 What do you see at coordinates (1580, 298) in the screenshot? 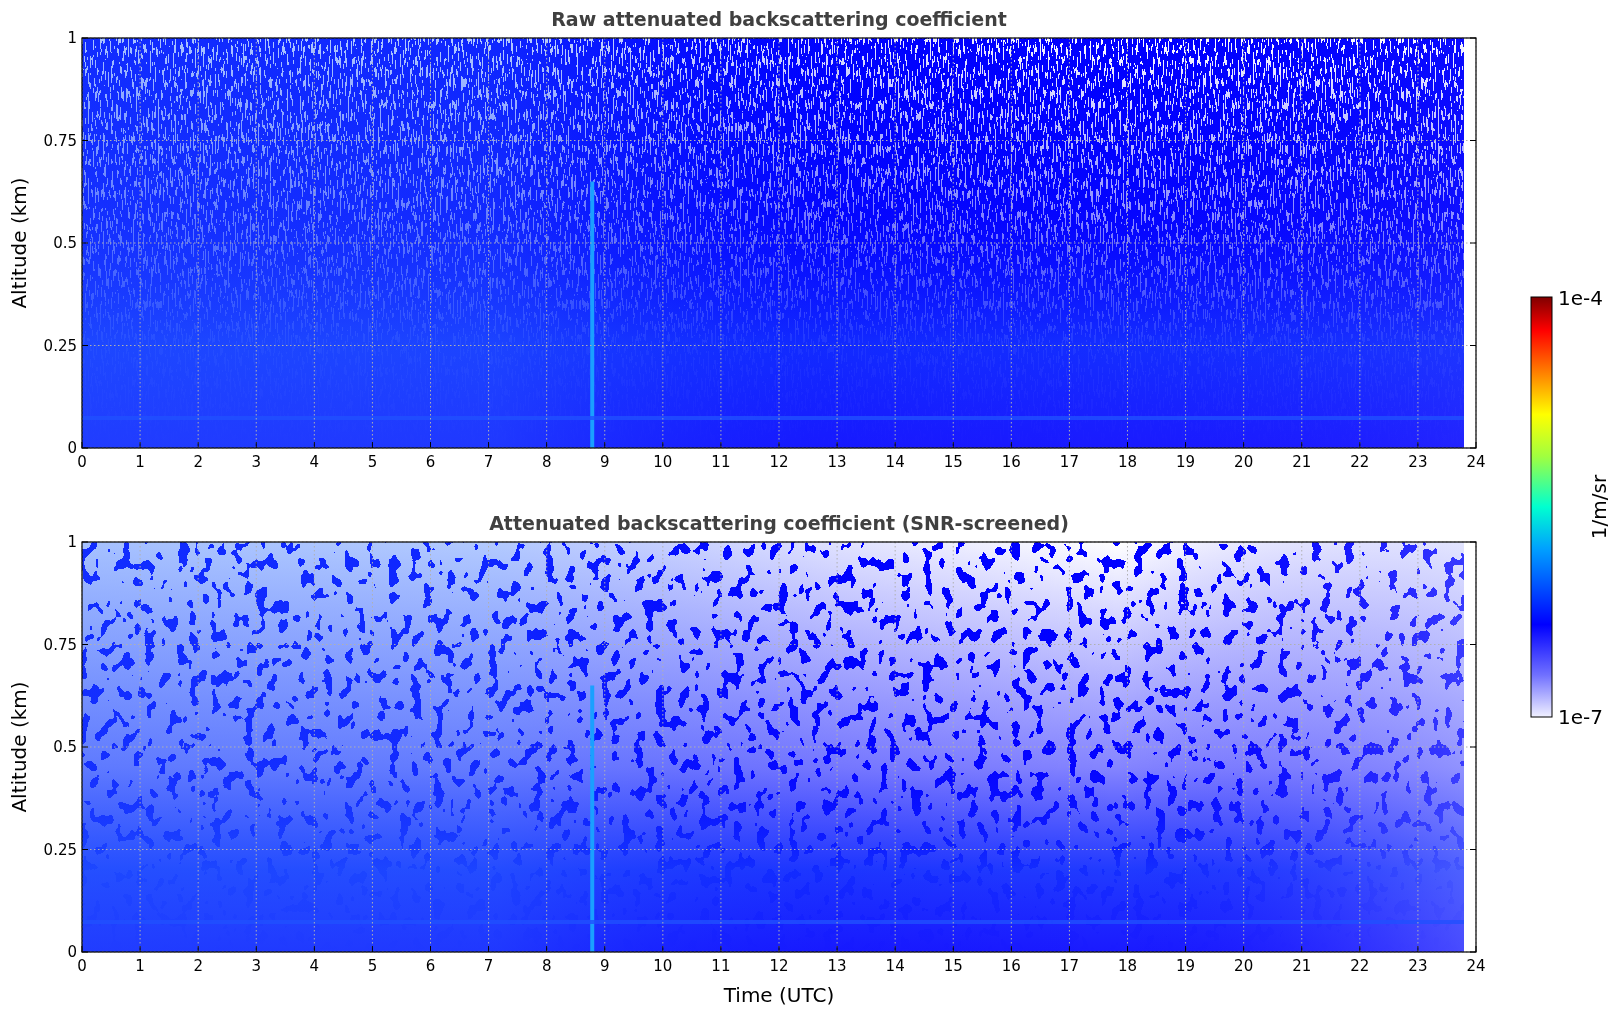
I see `colorbar-max-label: 1e-4` at bounding box center [1580, 298].